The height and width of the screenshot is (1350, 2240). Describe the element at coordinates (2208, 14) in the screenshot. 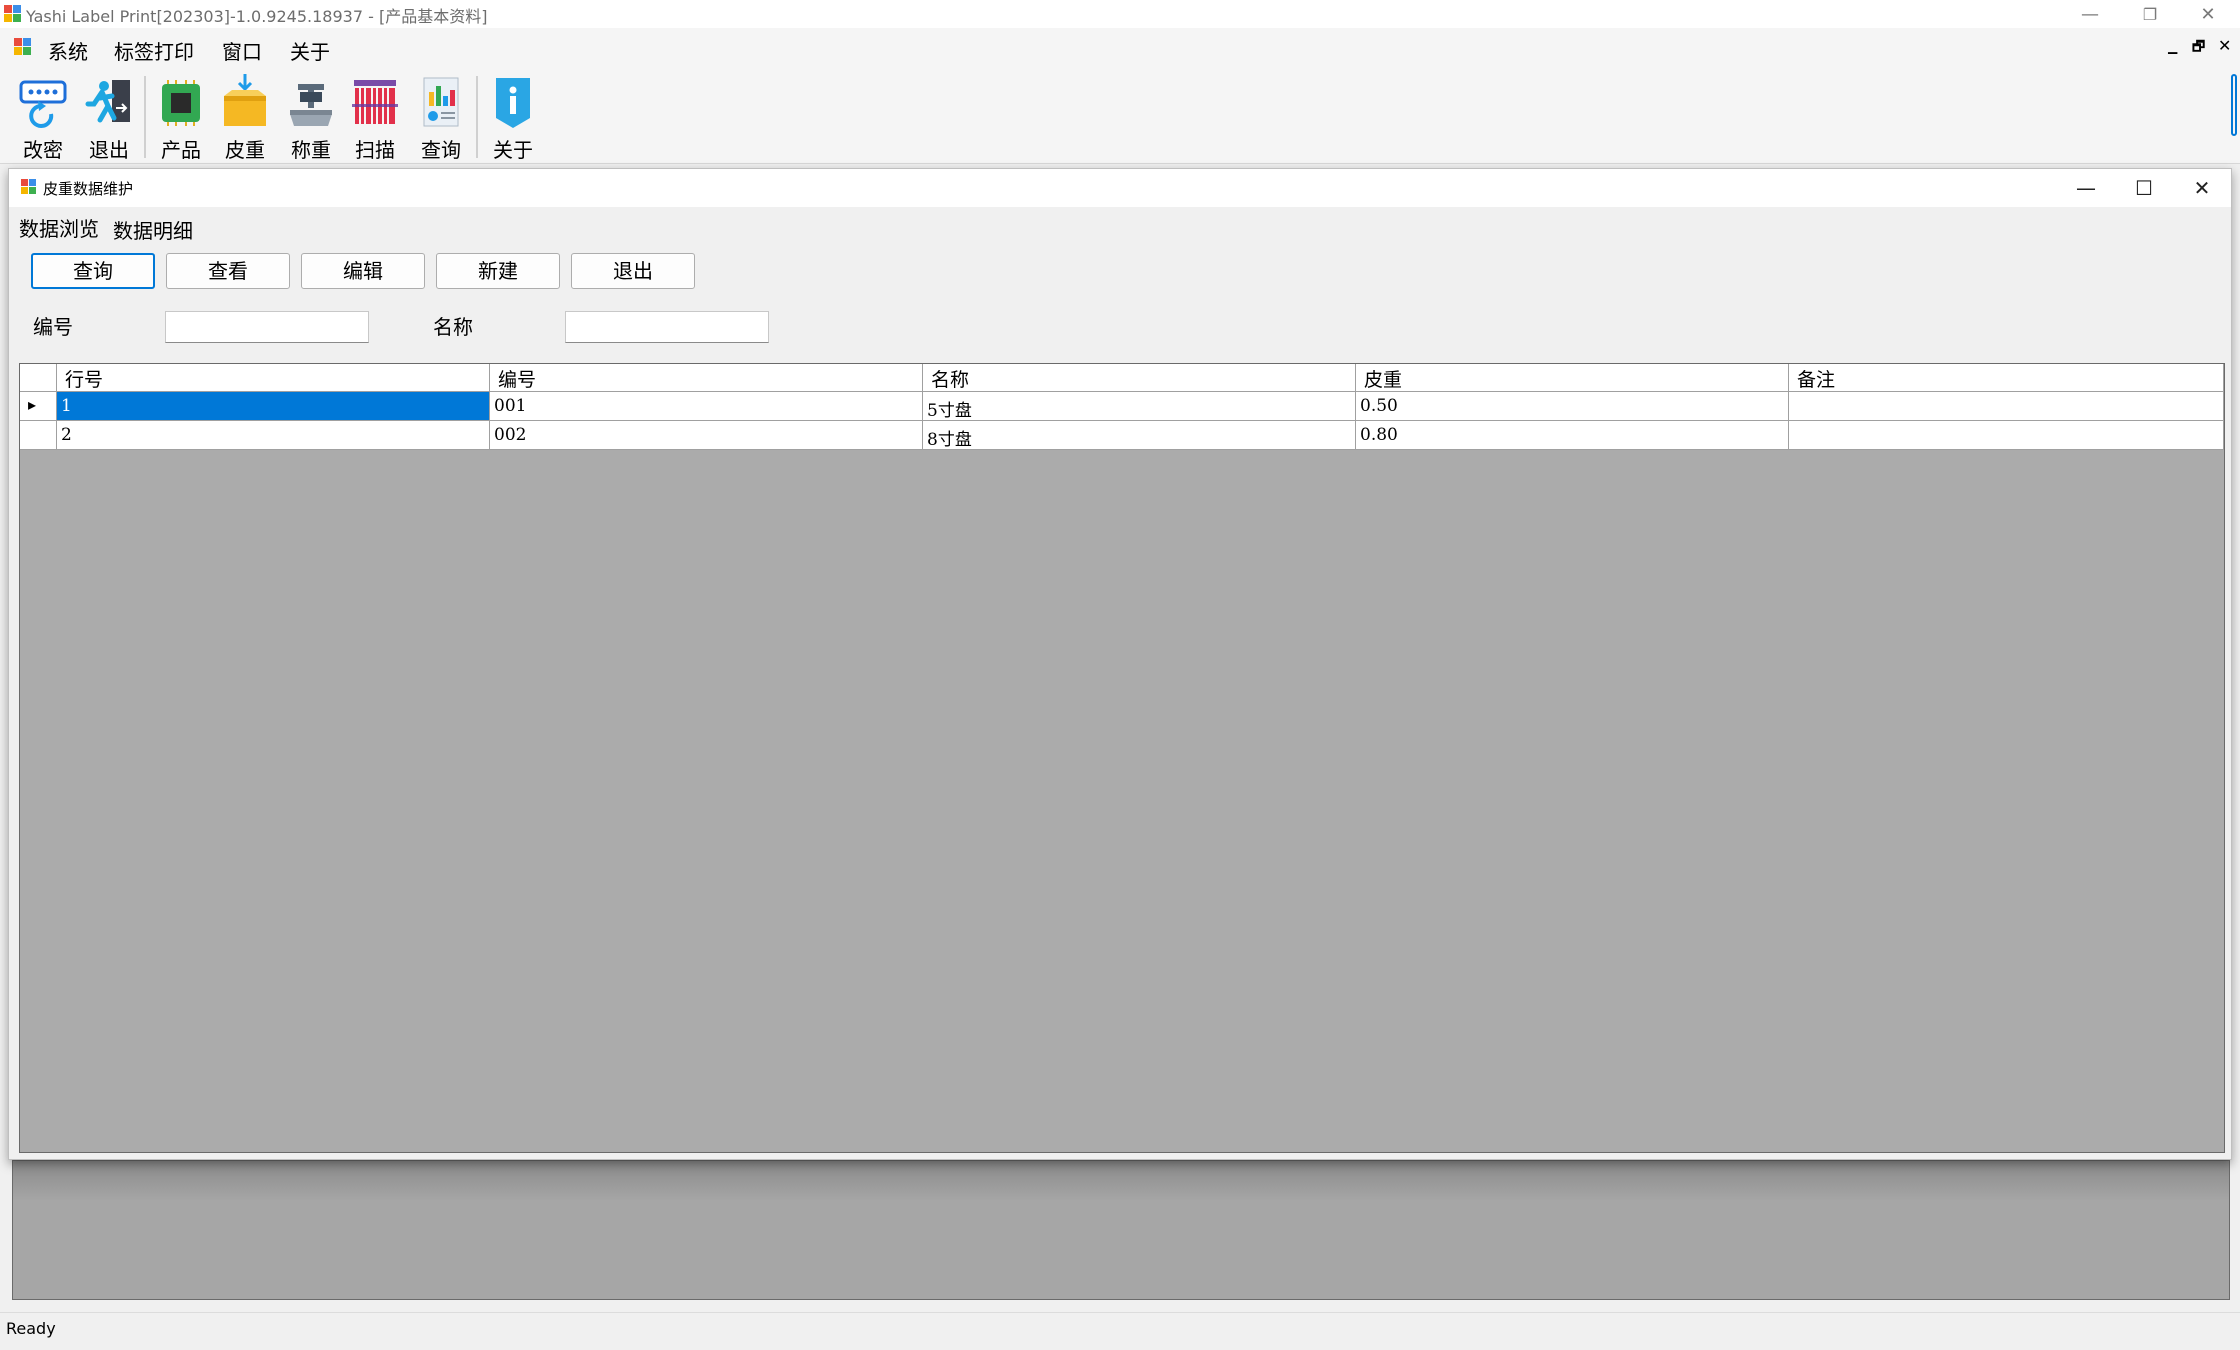

I see `close-button: ✕` at that location.